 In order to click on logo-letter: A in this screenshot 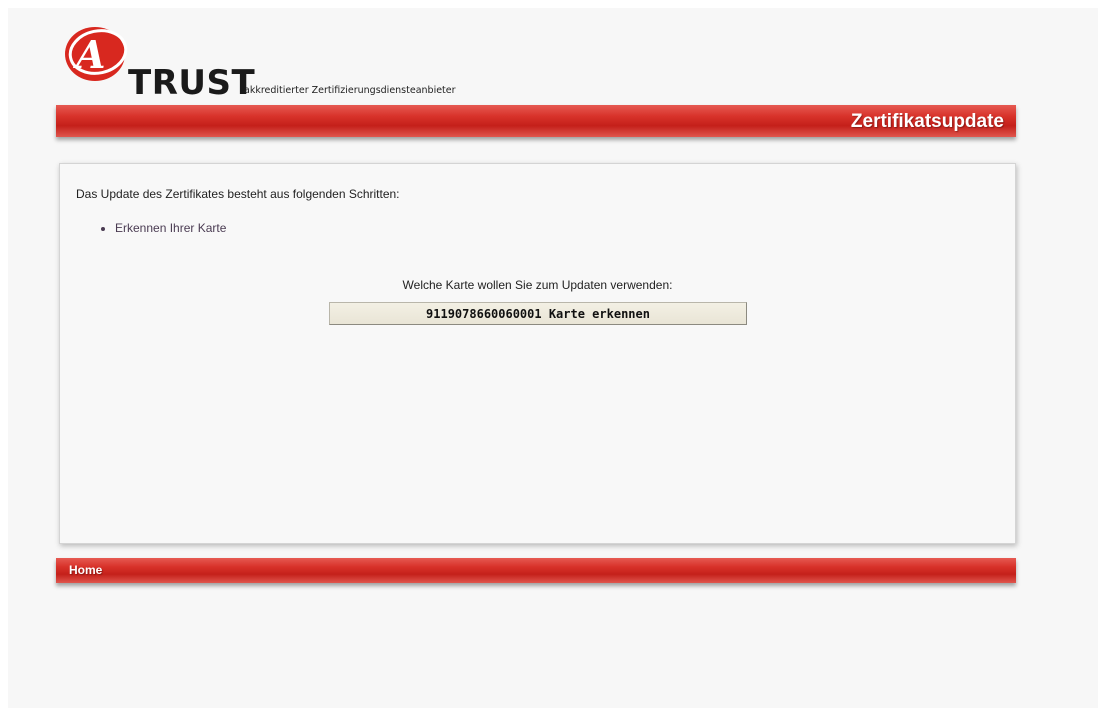, I will do `click(89, 54)`.